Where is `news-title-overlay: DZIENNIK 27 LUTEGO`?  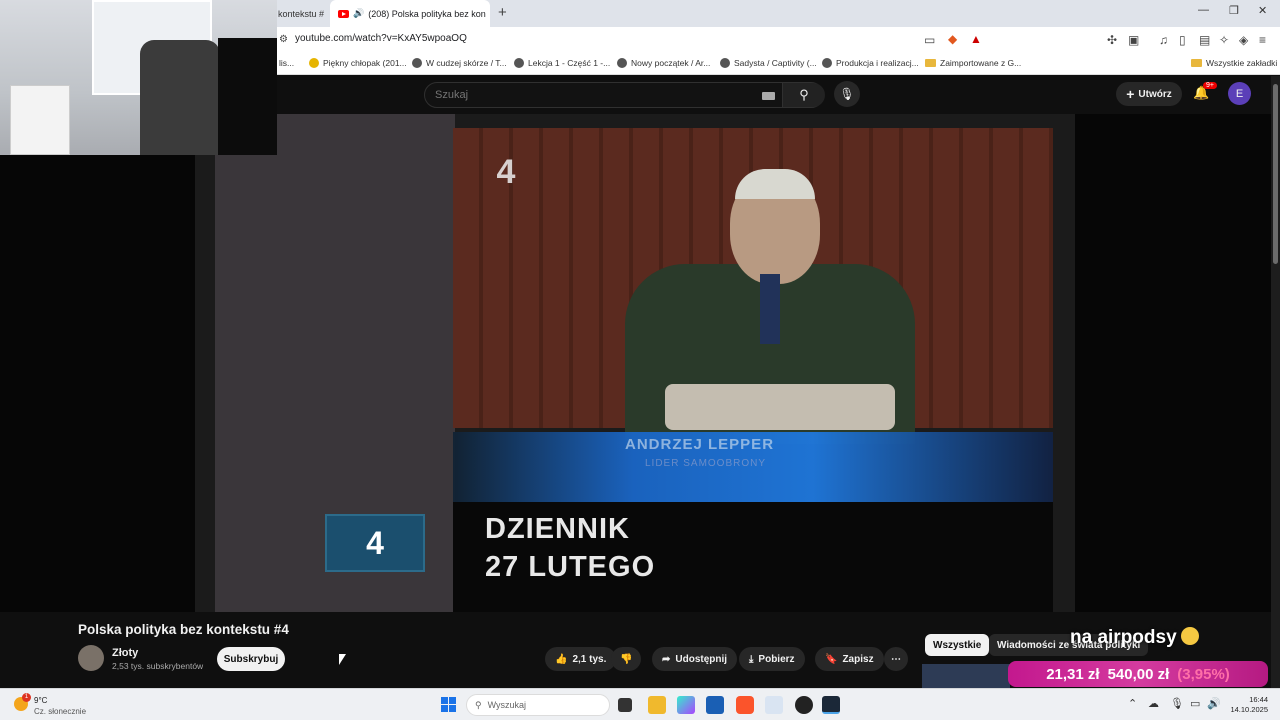
news-title-overlay: DZIENNIK 27 LUTEGO is located at coordinates (570, 548).